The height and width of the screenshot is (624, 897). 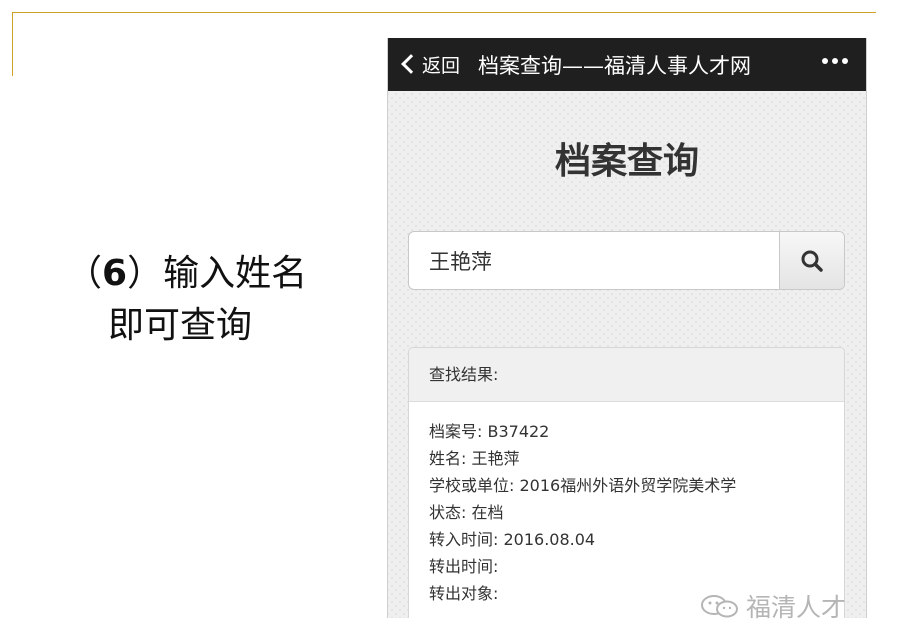 I want to click on search-box, so click(x=626, y=260).